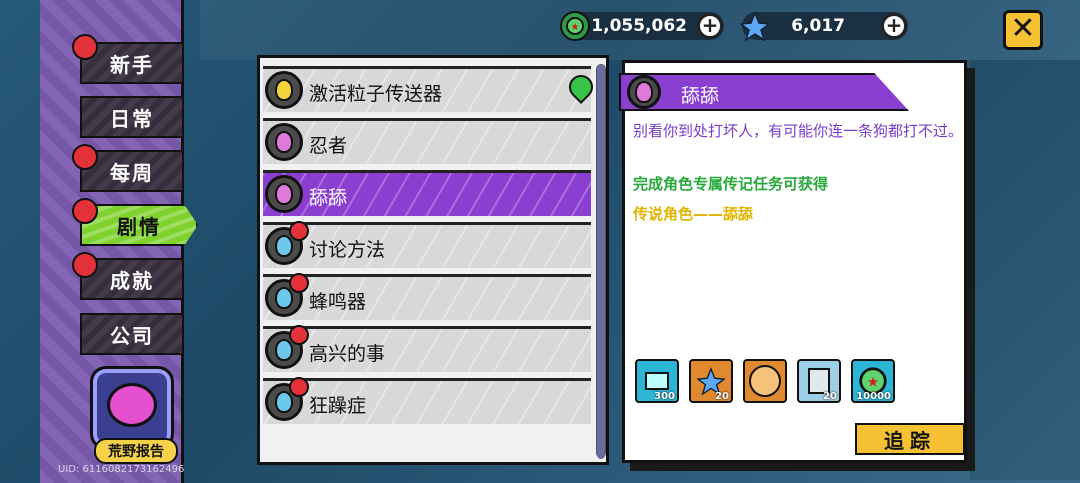  I want to click on quest-row-selected: 舔舔, so click(427, 193).